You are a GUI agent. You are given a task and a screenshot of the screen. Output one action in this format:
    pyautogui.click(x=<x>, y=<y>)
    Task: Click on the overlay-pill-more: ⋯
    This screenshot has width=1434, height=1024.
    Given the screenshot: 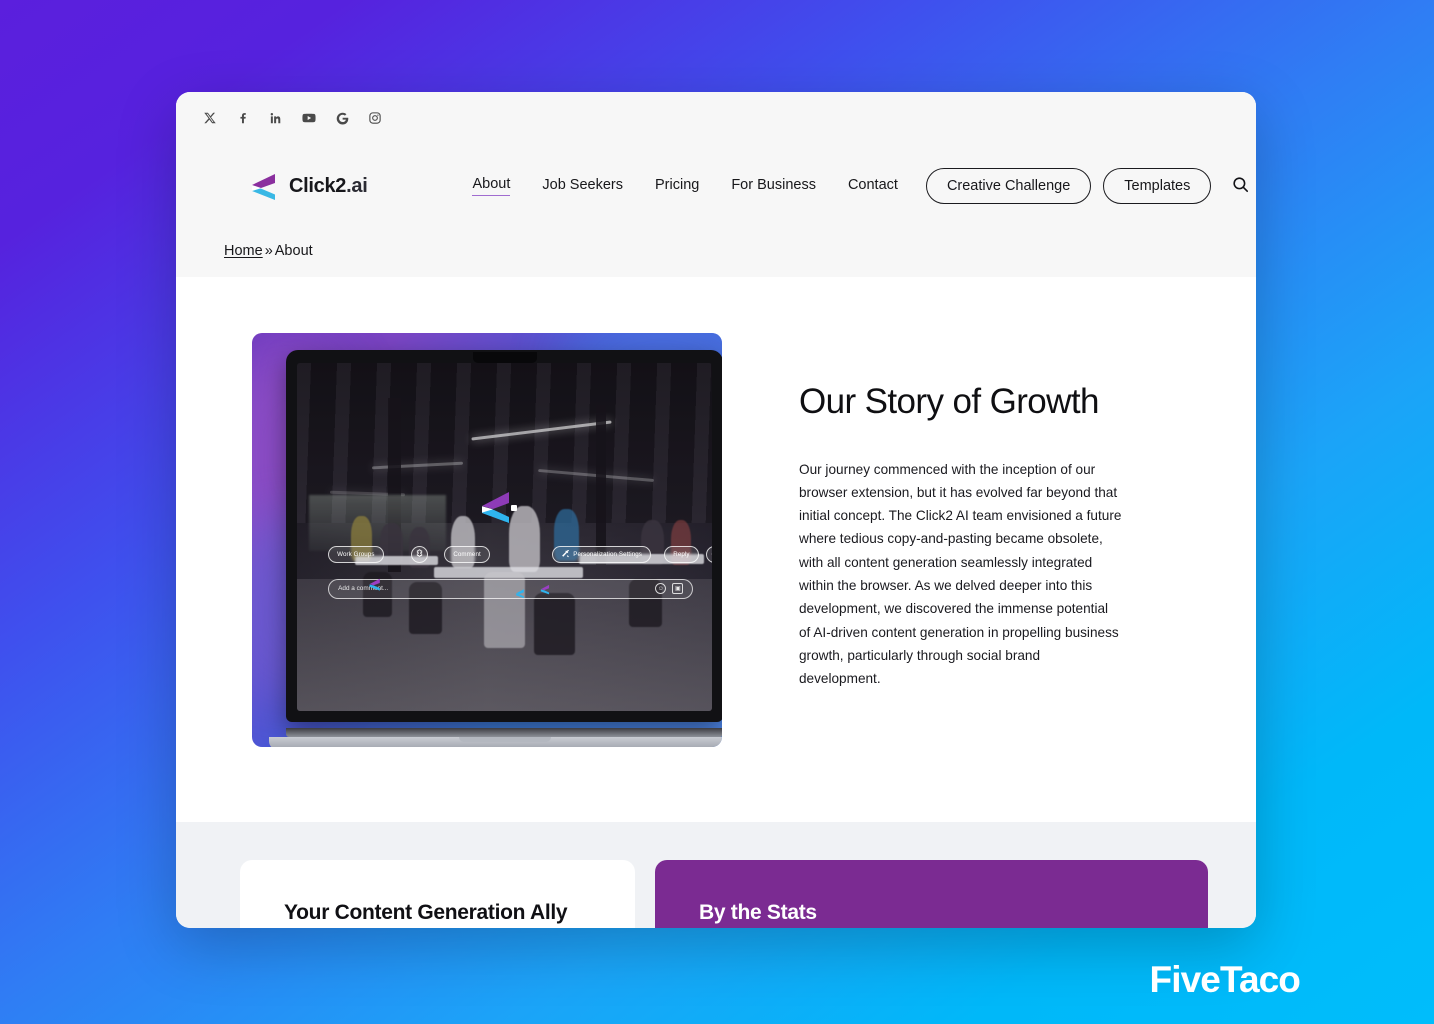 What is the action you would take?
    pyautogui.click(x=708, y=554)
    